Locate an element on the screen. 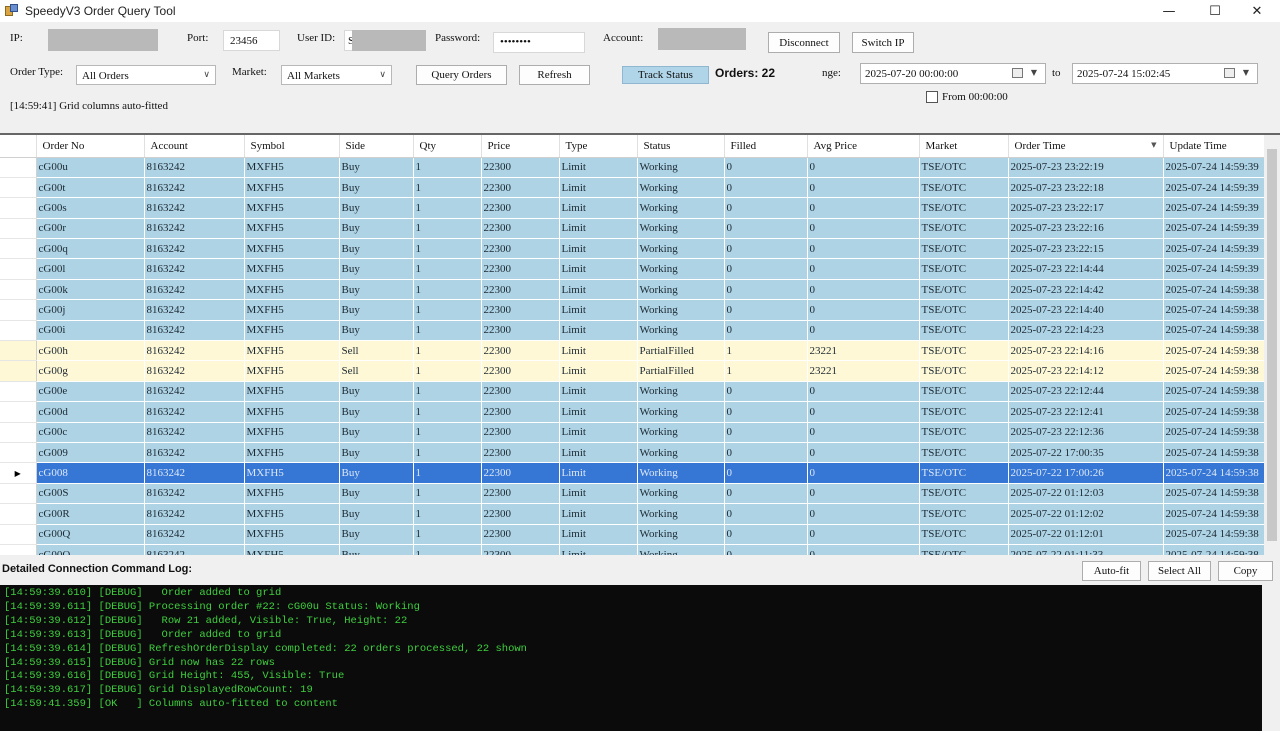 The height and width of the screenshot is (731, 1280). account-input is located at coordinates (702, 39).